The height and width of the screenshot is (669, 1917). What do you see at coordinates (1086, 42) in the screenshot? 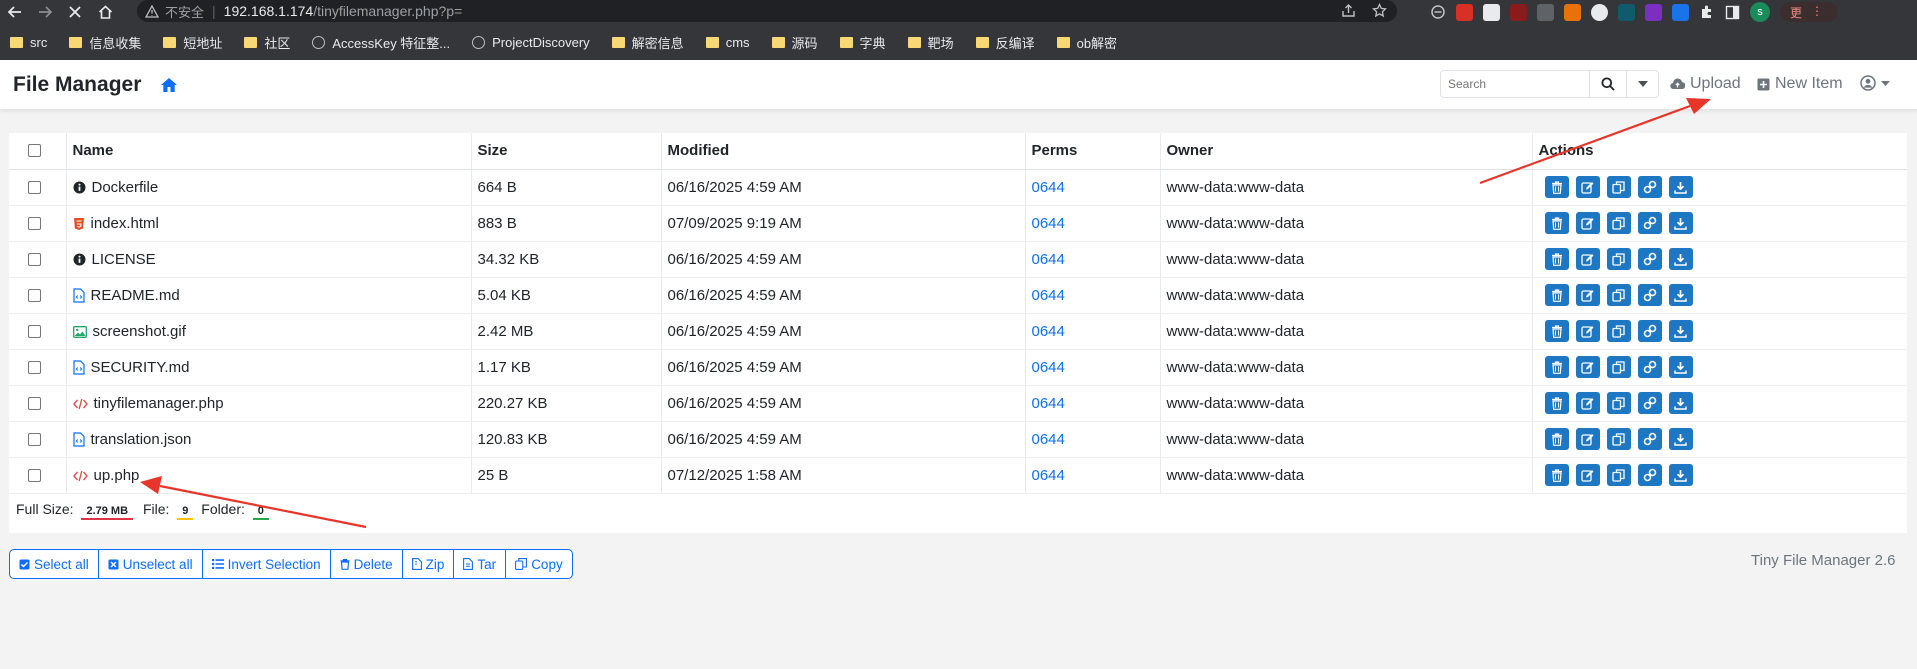
I see `bookmark-item: ob解密` at bounding box center [1086, 42].